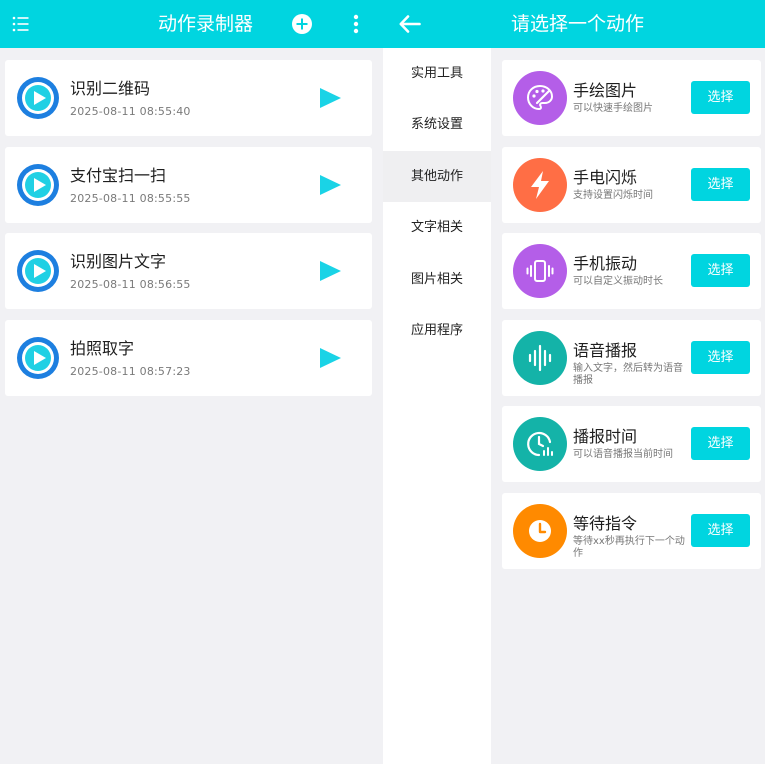 This screenshot has width=765, height=764. What do you see at coordinates (613, 108) in the screenshot?
I see `action-desc: 可以快速手绘图片` at bounding box center [613, 108].